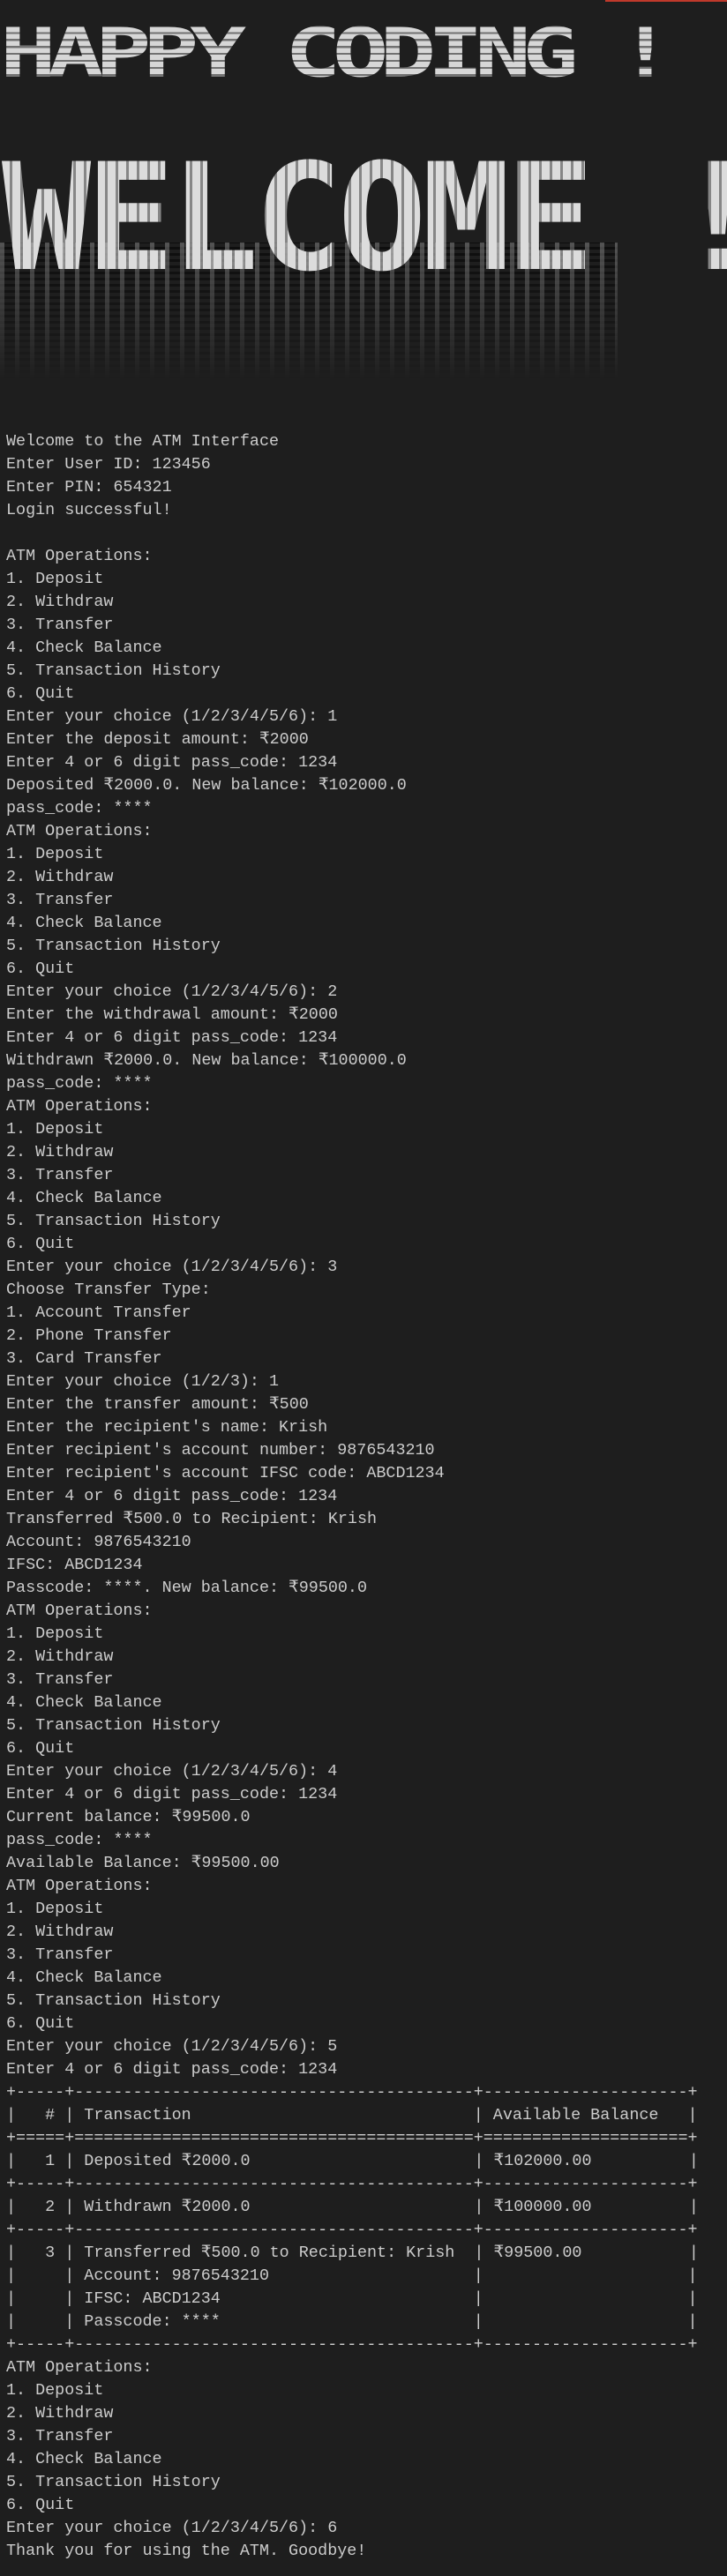 The width and height of the screenshot is (727, 2576). What do you see at coordinates (187, 2551) in the screenshot?
I see `terminal-line: Thank you for using the ATM. Goodbye!` at bounding box center [187, 2551].